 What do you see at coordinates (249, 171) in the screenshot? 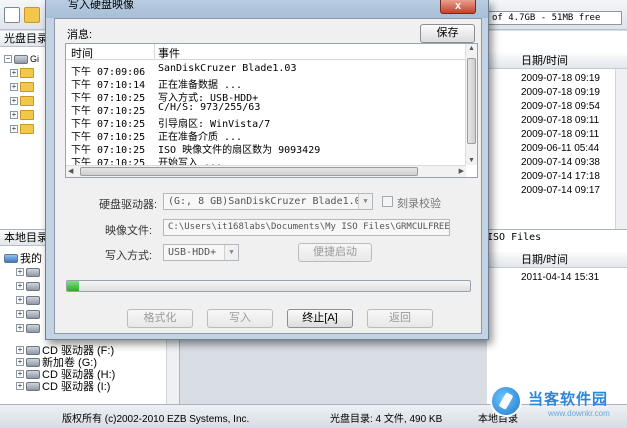
I see `log-horizontal-scroll-thumb` at bounding box center [249, 171].